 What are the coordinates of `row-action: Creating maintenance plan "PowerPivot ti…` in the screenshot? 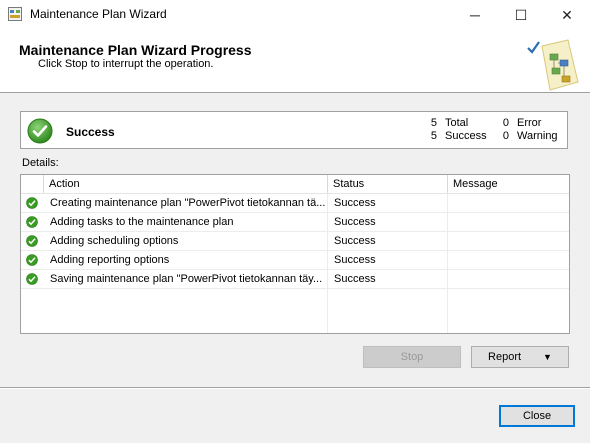 It's located at (187, 203).